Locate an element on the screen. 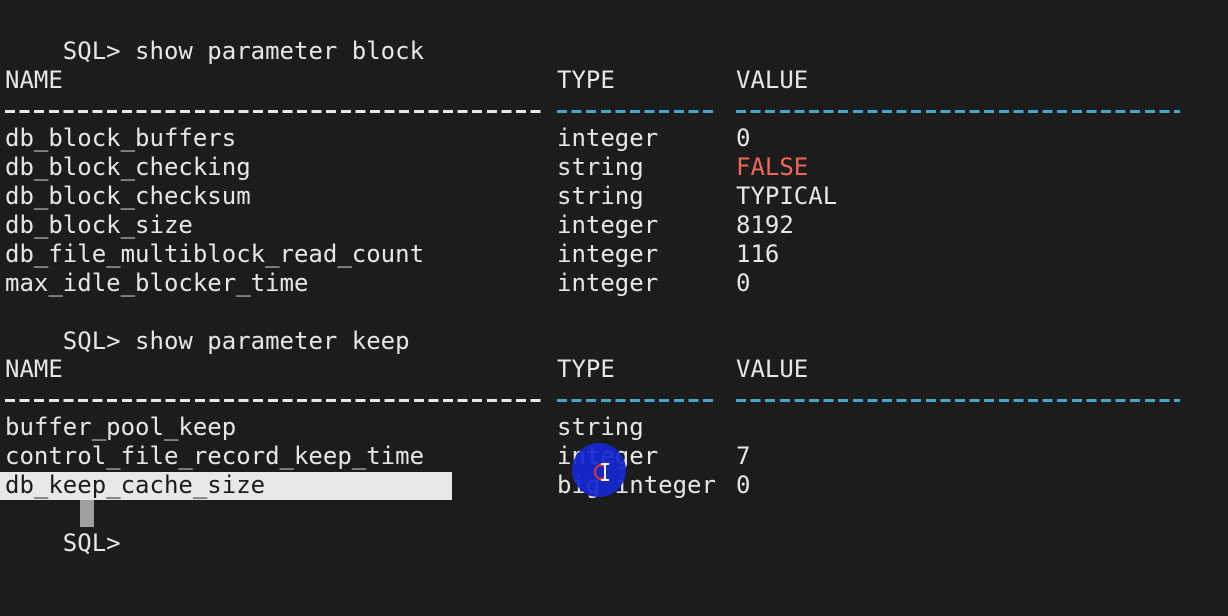 This screenshot has width=1228, height=616. final-prompt-line: SQL> is located at coordinates (63, 528).